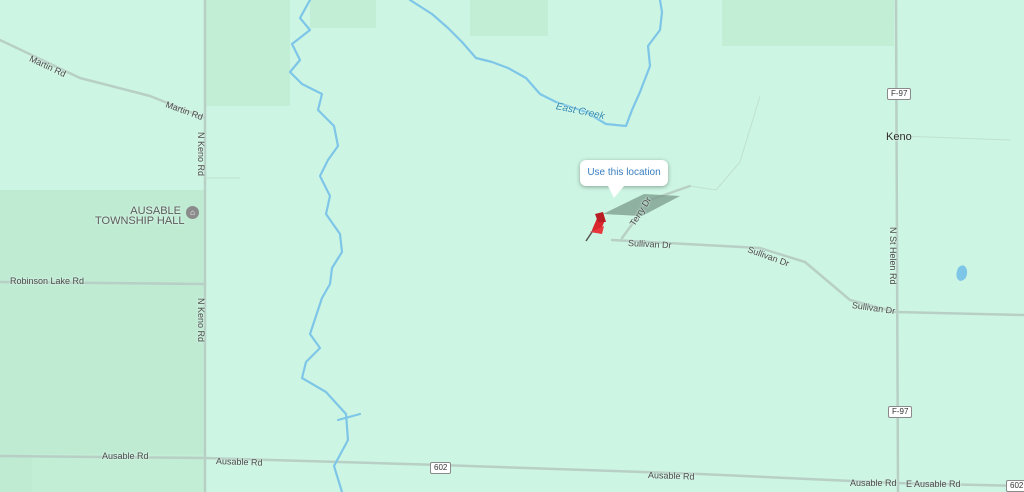  Describe the element at coordinates (319, 246) in the screenshot. I see `river-west` at that location.